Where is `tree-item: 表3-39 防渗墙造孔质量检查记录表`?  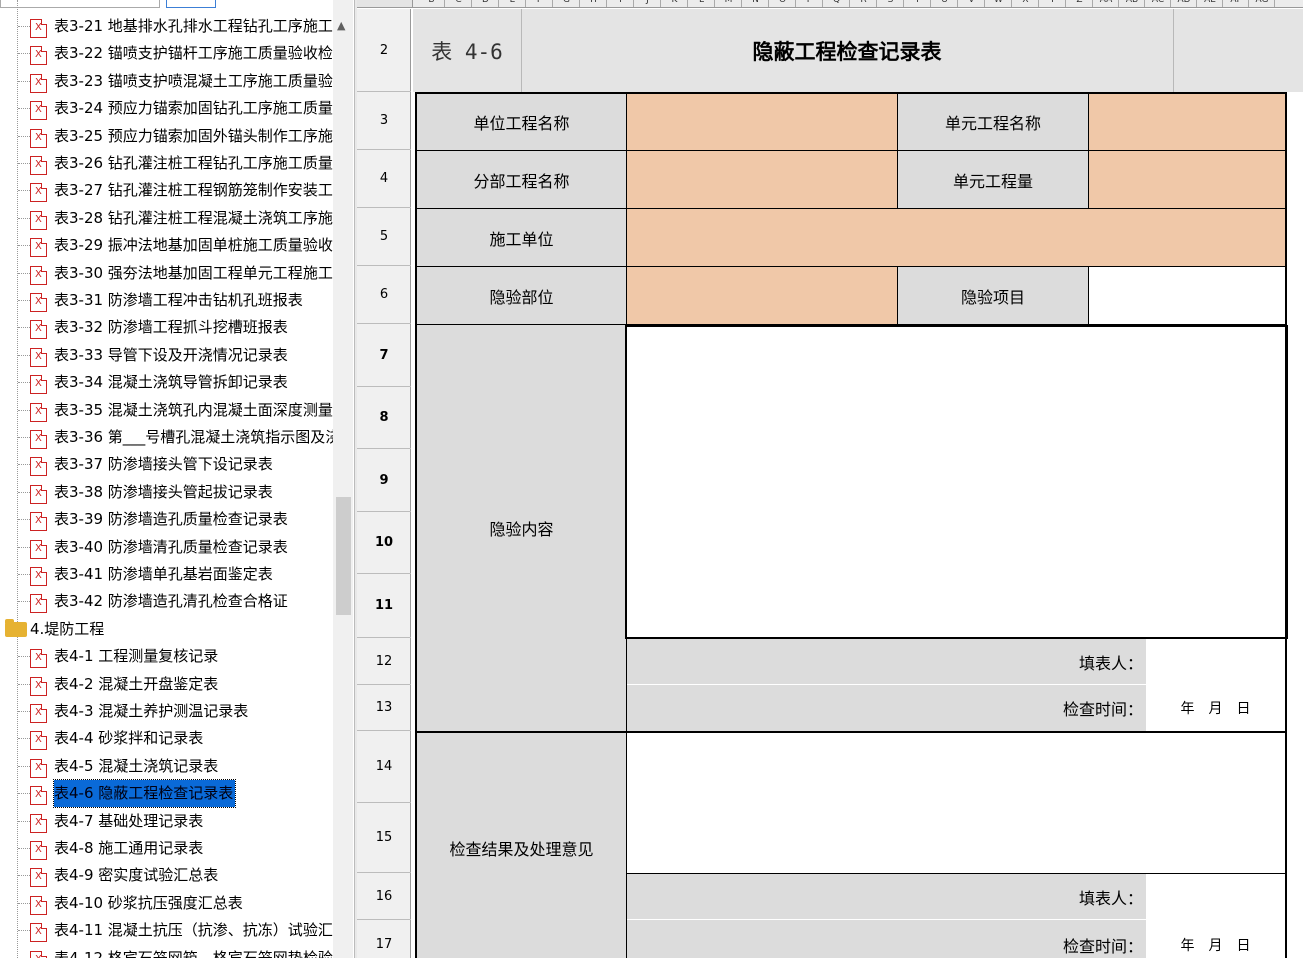
tree-item: 表3-39 防渗墙造孔质量检查记录表 is located at coordinates (166, 519).